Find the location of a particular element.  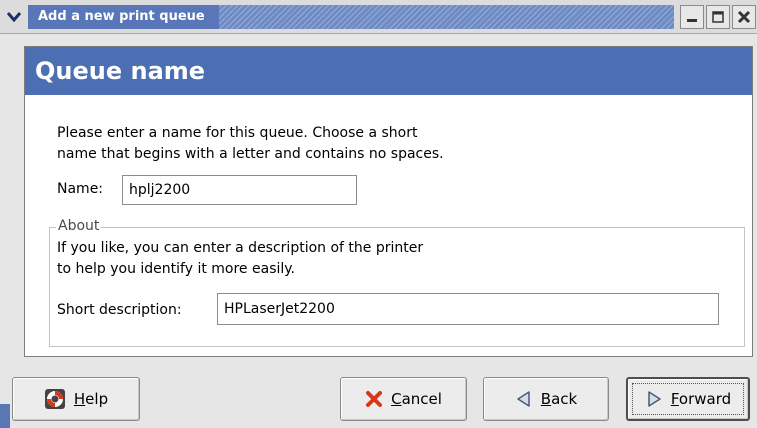

chevron-down-icon is located at coordinates (14, 17).